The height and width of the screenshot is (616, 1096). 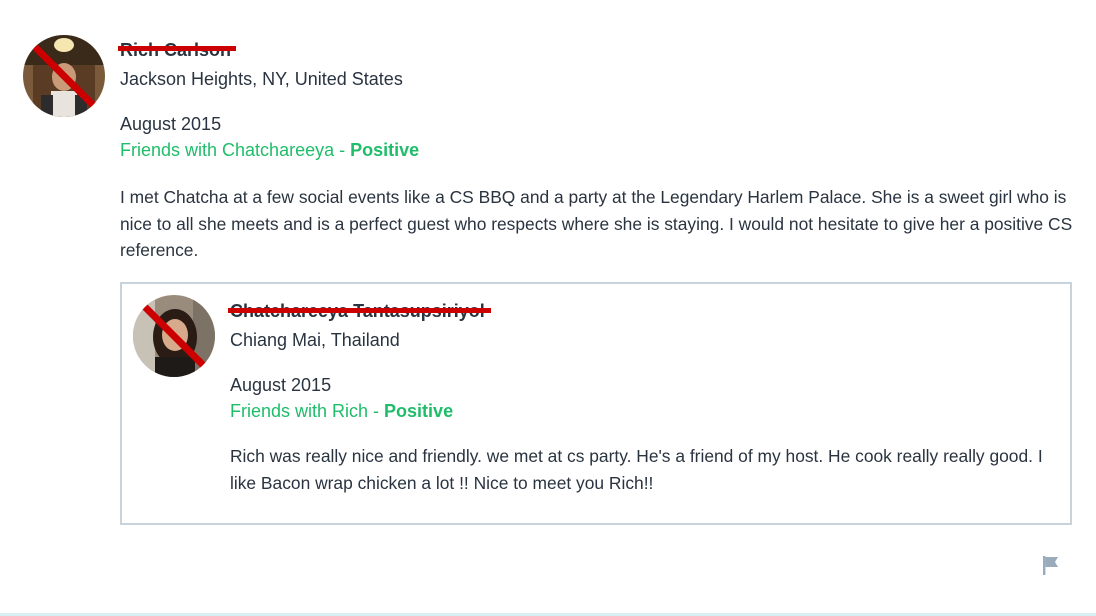 I want to click on response-date: August 2015, so click(x=281, y=385).